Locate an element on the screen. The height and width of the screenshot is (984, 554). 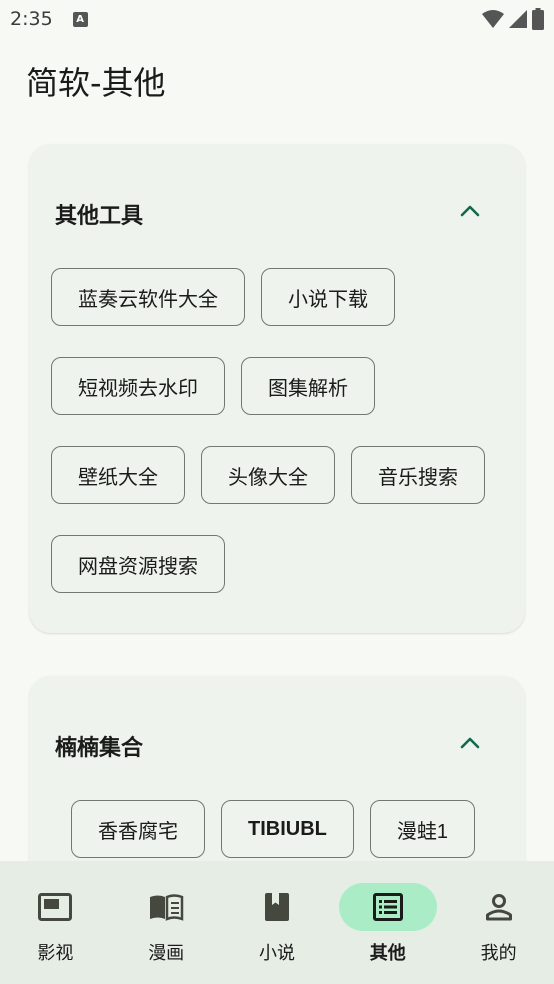
nav-item-novels: 小说 is located at coordinates (277, 922).